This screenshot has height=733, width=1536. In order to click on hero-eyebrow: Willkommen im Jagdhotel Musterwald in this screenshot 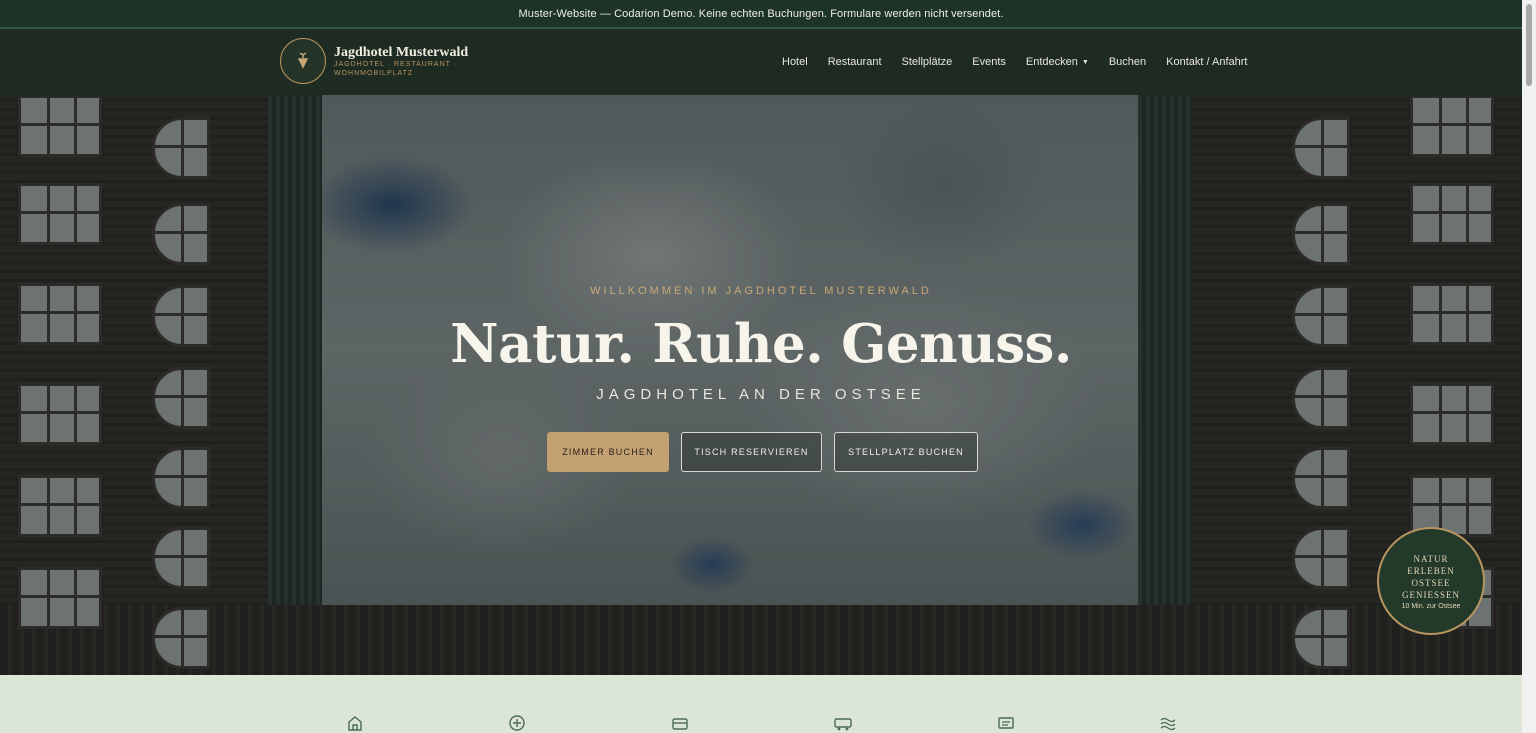, I will do `click(761, 291)`.